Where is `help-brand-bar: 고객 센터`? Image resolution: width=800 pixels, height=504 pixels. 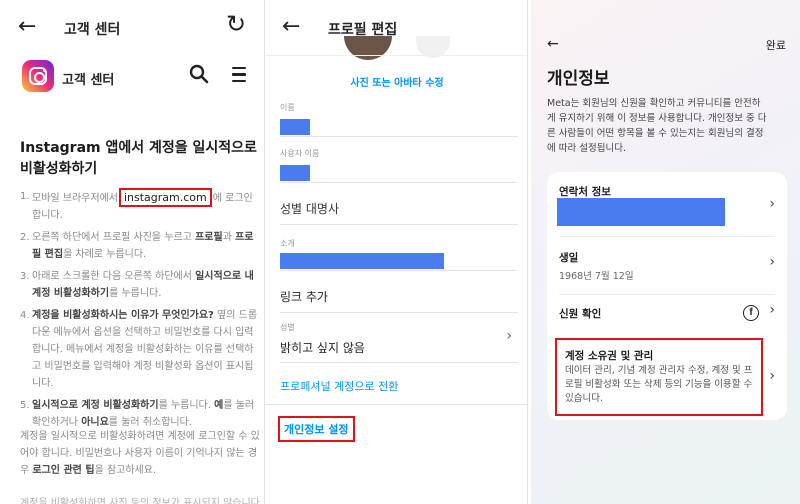
help-brand-bar: 고객 센터 is located at coordinates (132, 80).